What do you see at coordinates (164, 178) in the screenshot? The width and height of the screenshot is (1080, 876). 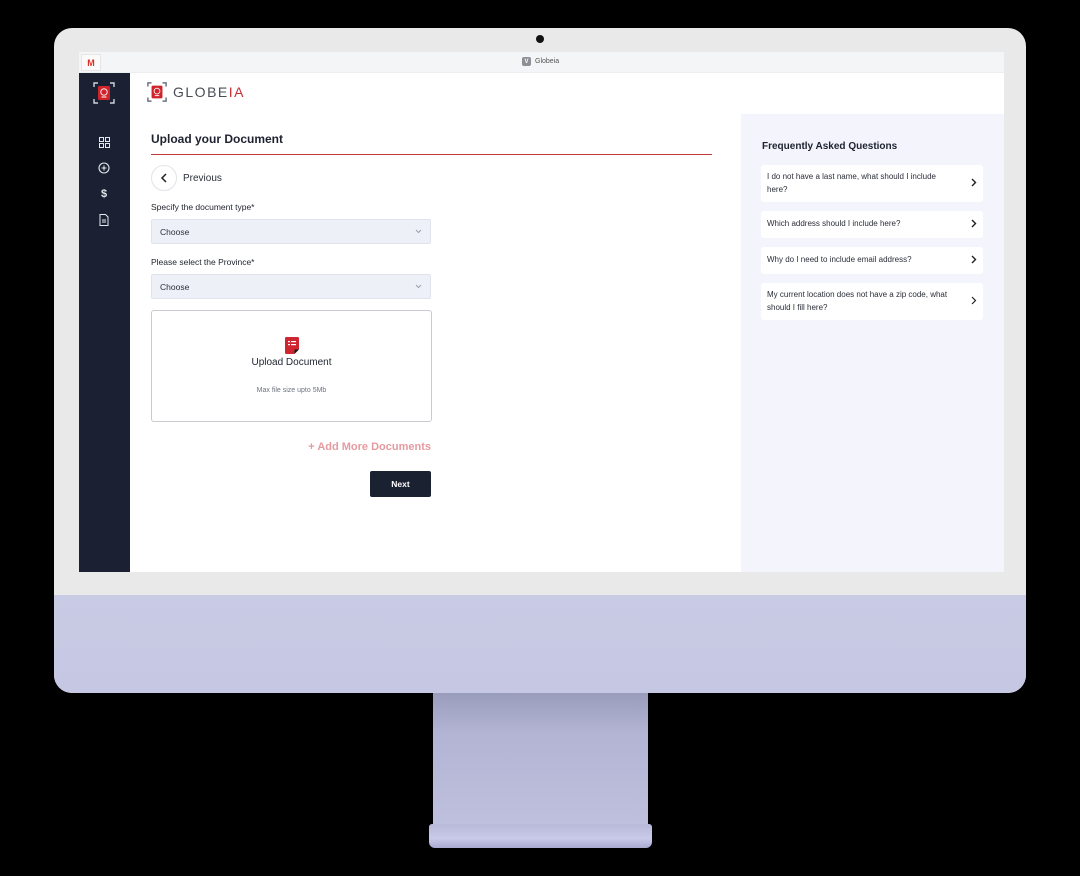 I see `chevron-left-icon` at bounding box center [164, 178].